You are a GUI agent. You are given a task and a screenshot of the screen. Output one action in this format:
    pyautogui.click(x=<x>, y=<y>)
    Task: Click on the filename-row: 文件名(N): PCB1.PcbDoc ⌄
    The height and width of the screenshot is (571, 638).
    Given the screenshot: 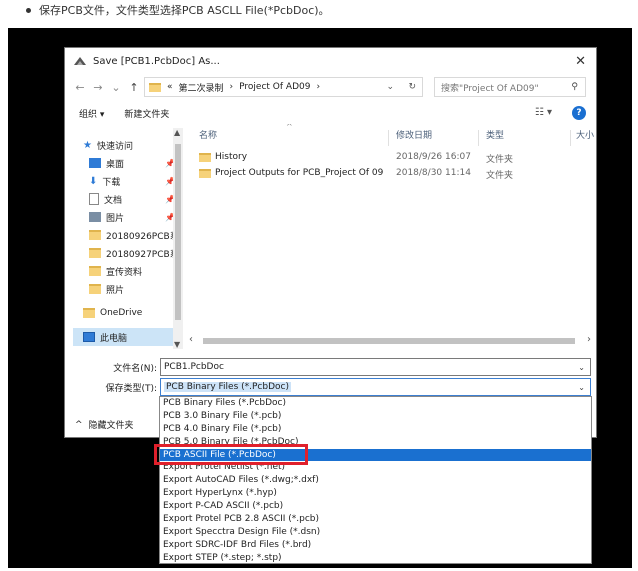 What is the action you would take?
    pyautogui.click(x=330, y=367)
    